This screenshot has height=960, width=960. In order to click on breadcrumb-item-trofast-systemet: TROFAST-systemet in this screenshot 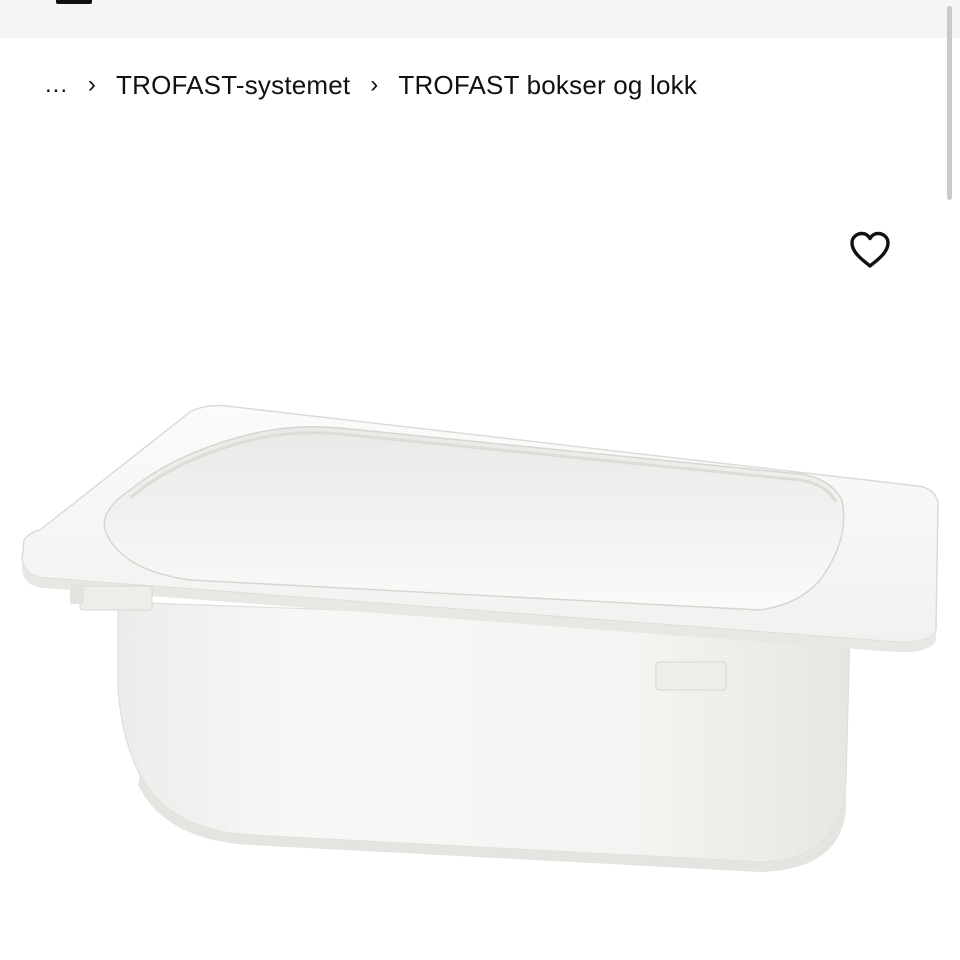, I will do `click(233, 85)`.